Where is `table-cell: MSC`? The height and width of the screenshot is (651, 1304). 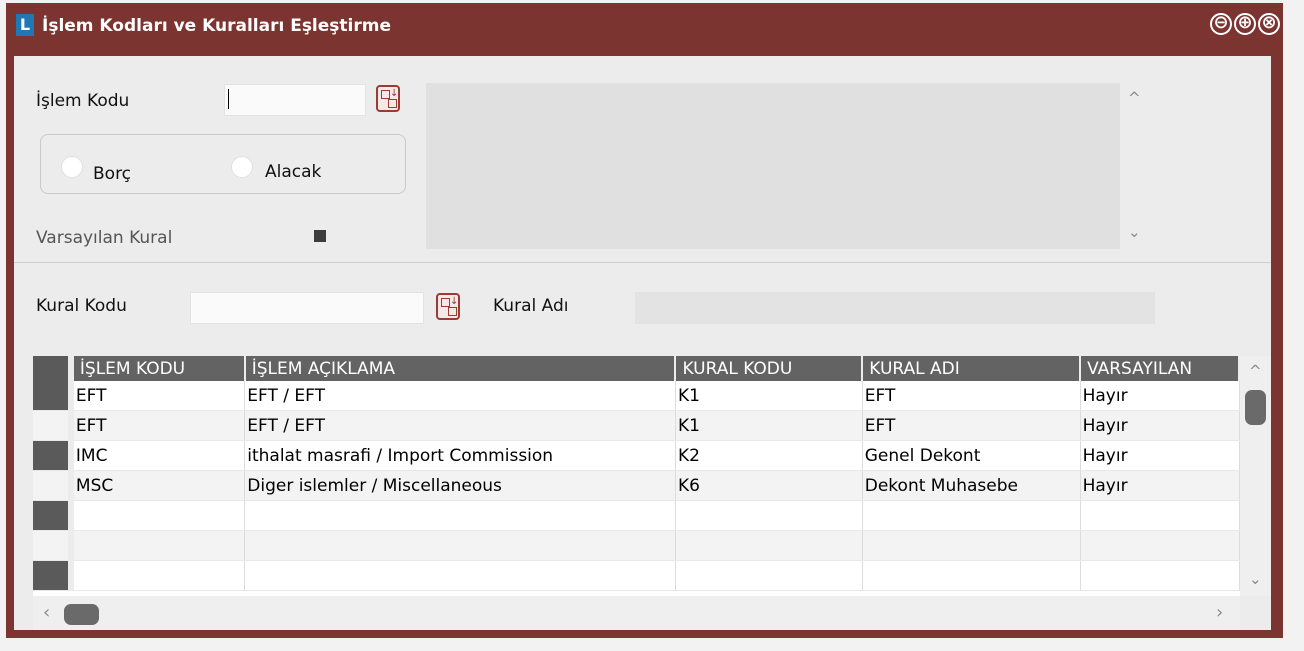
table-cell: MSC is located at coordinates (158, 485).